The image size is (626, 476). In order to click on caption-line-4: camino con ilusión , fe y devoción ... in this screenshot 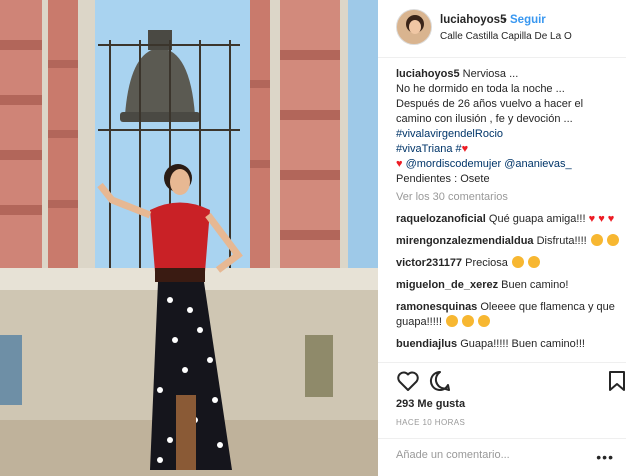, I will do `click(484, 119)`.